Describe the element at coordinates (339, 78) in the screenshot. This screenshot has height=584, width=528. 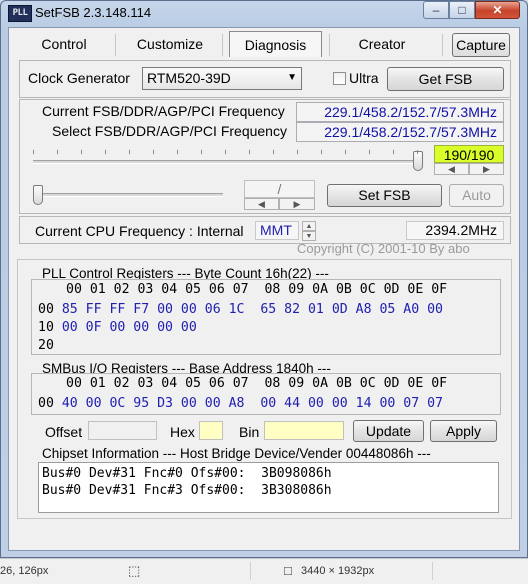
I see `ultra-checkbox` at that location.